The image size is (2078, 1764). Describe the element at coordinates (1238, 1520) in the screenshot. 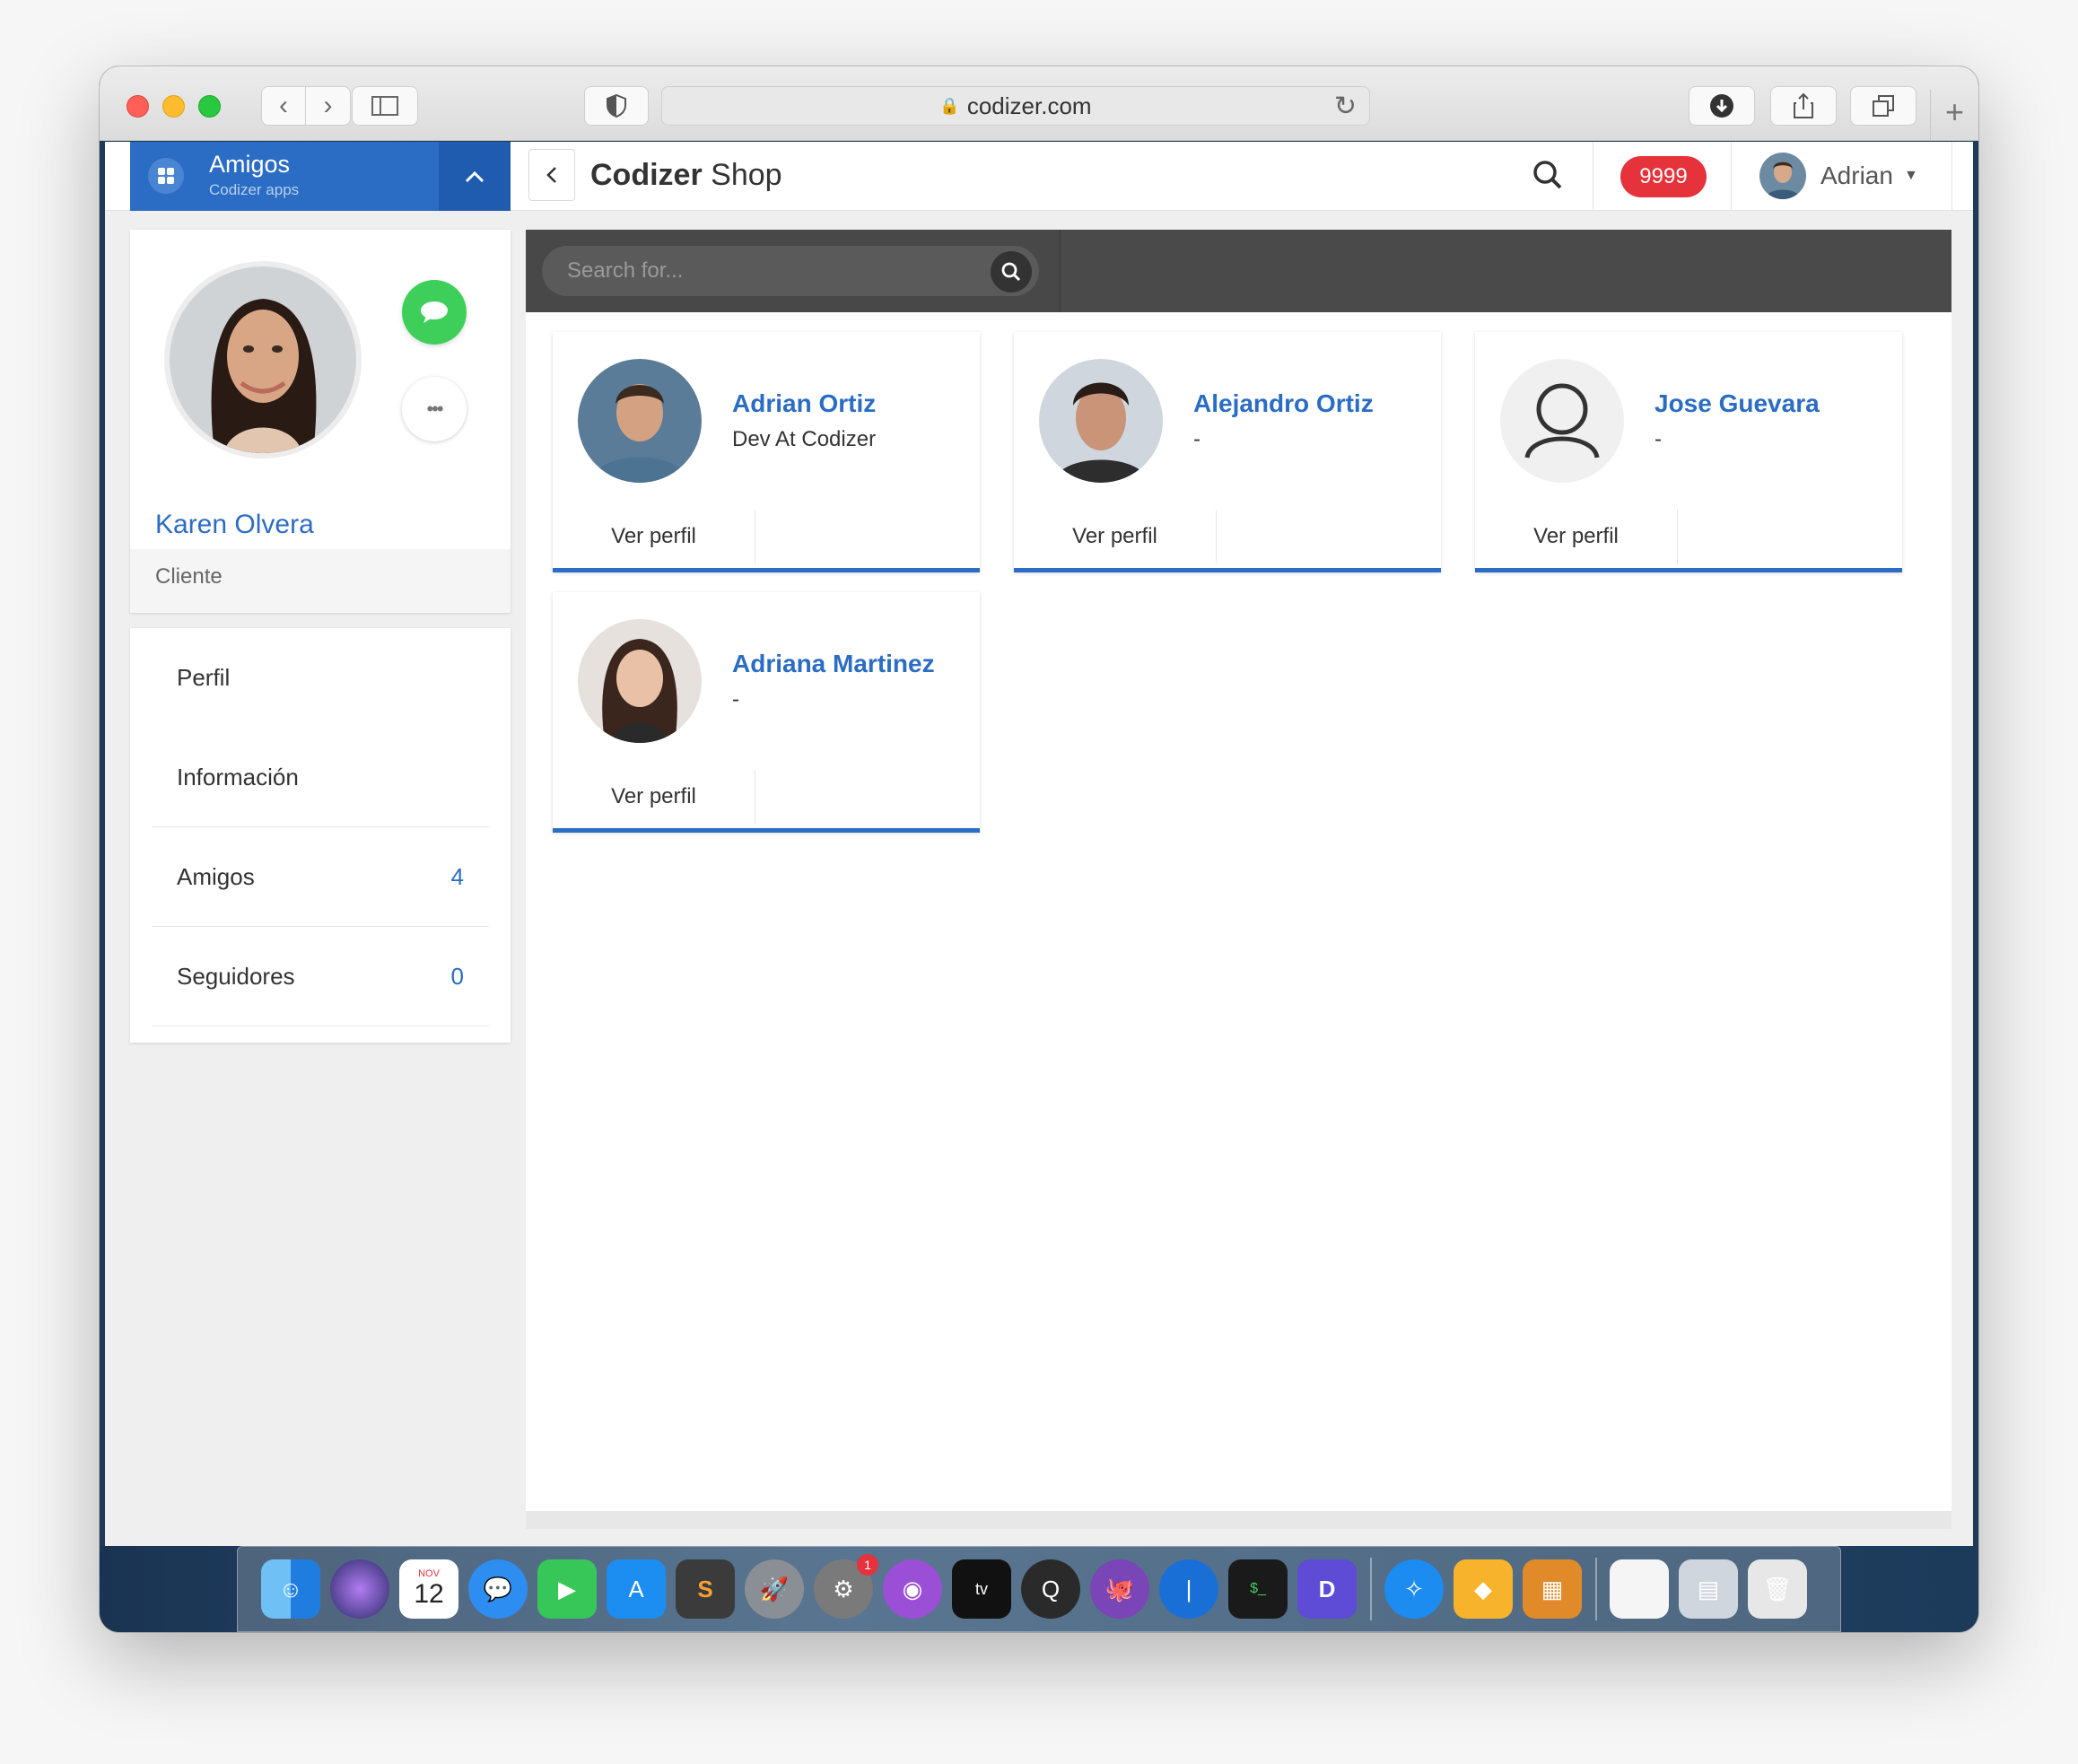

I see `horizontal-scrollbar` at that location.